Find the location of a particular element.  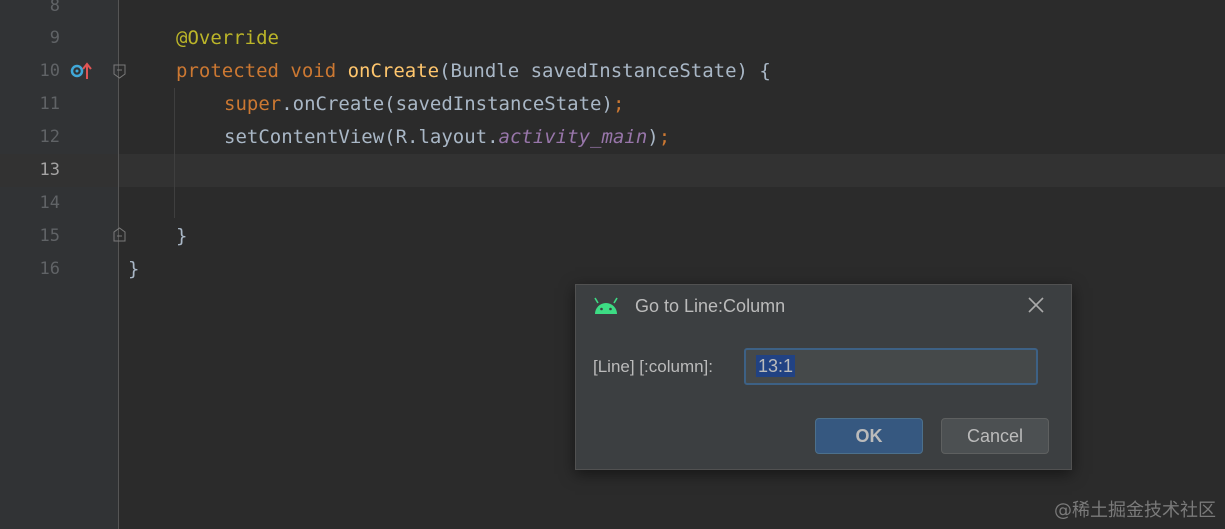

close-icon is located at coordinates (1036, 305).